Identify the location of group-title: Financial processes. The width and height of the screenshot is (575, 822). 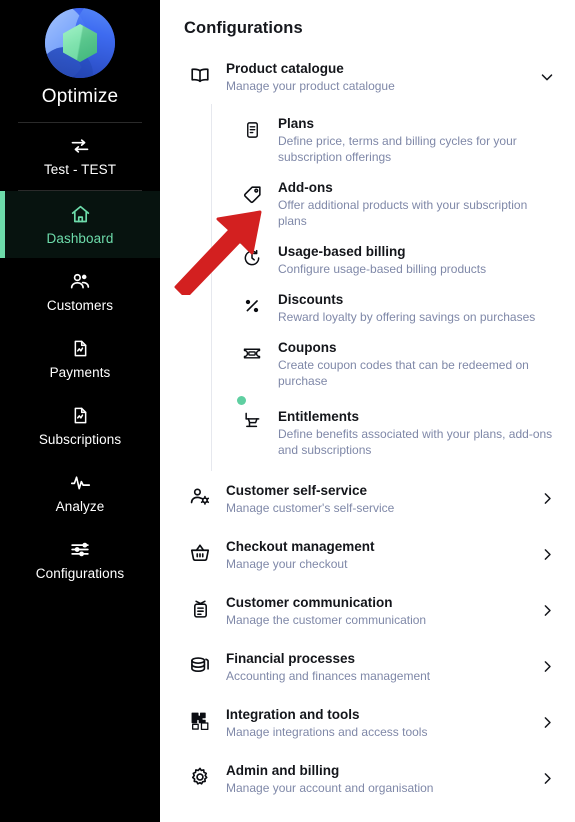
(291, 658).